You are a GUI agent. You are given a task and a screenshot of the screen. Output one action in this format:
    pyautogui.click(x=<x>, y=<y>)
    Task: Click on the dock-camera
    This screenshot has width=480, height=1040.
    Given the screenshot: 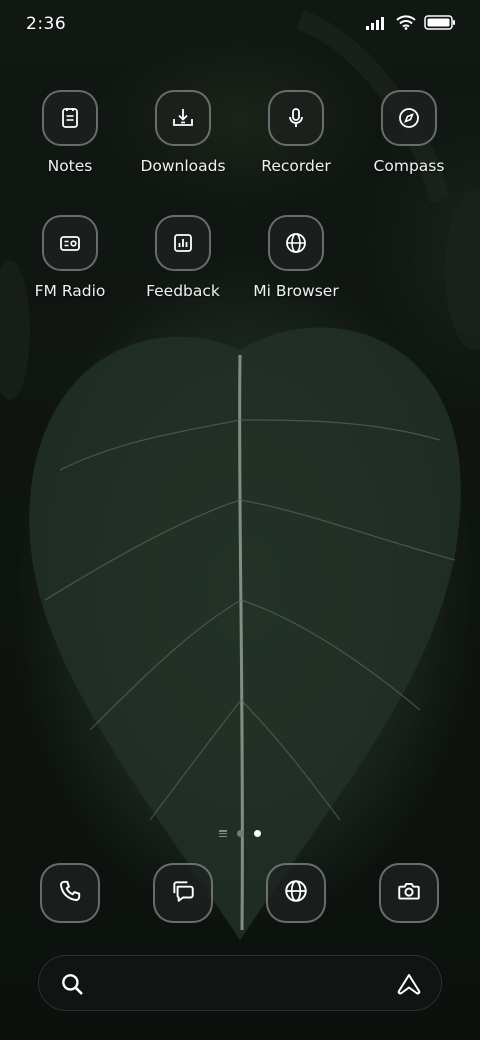 What is the action you would take?
    pyautogui.click(x=409, y=893)
    